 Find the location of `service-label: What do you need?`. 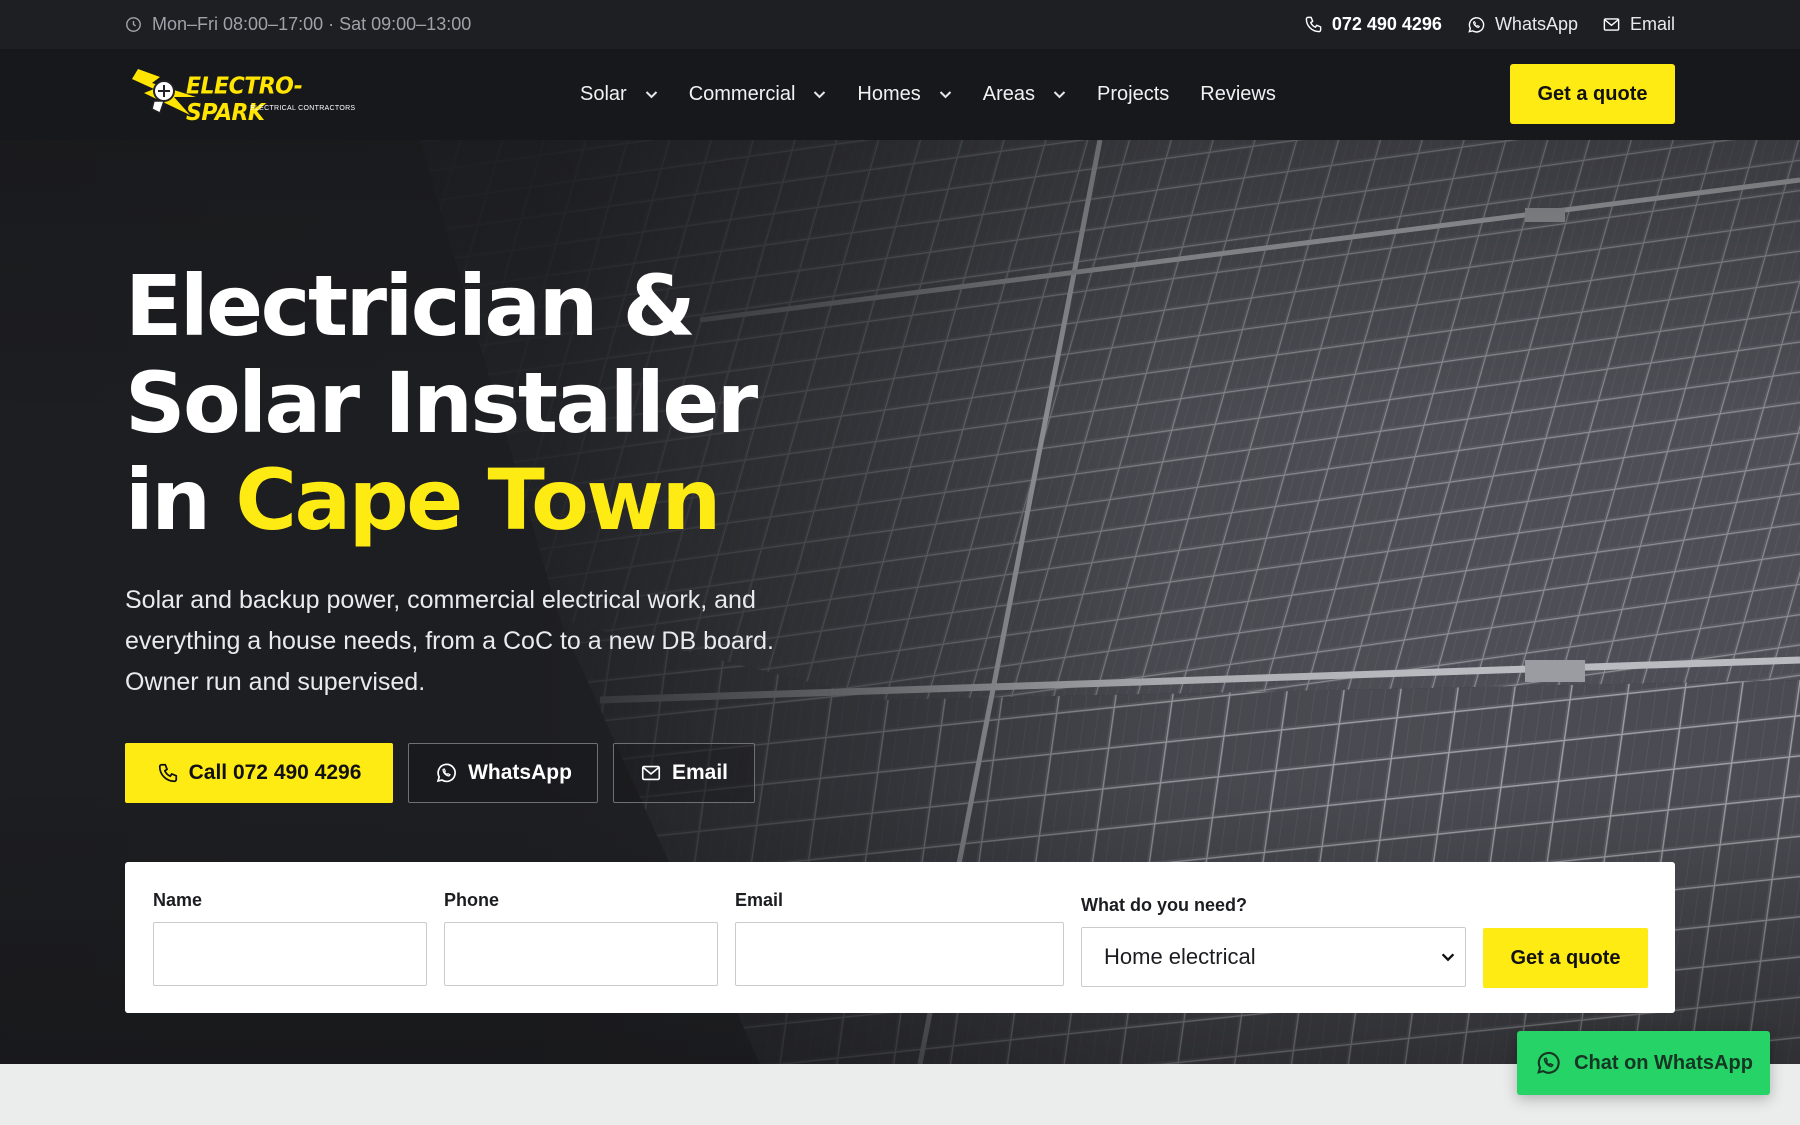

service-label: What do you need? is located at coordinates (1164, 905).